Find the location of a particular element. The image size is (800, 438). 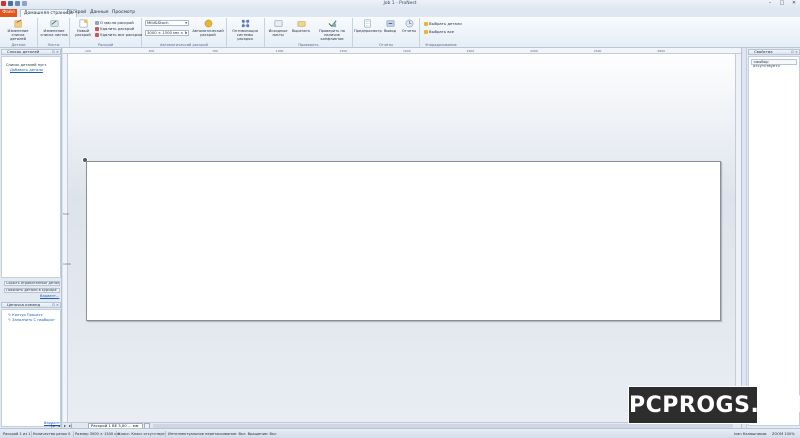

sheet-list-icon is located at coordinates (54, 23).